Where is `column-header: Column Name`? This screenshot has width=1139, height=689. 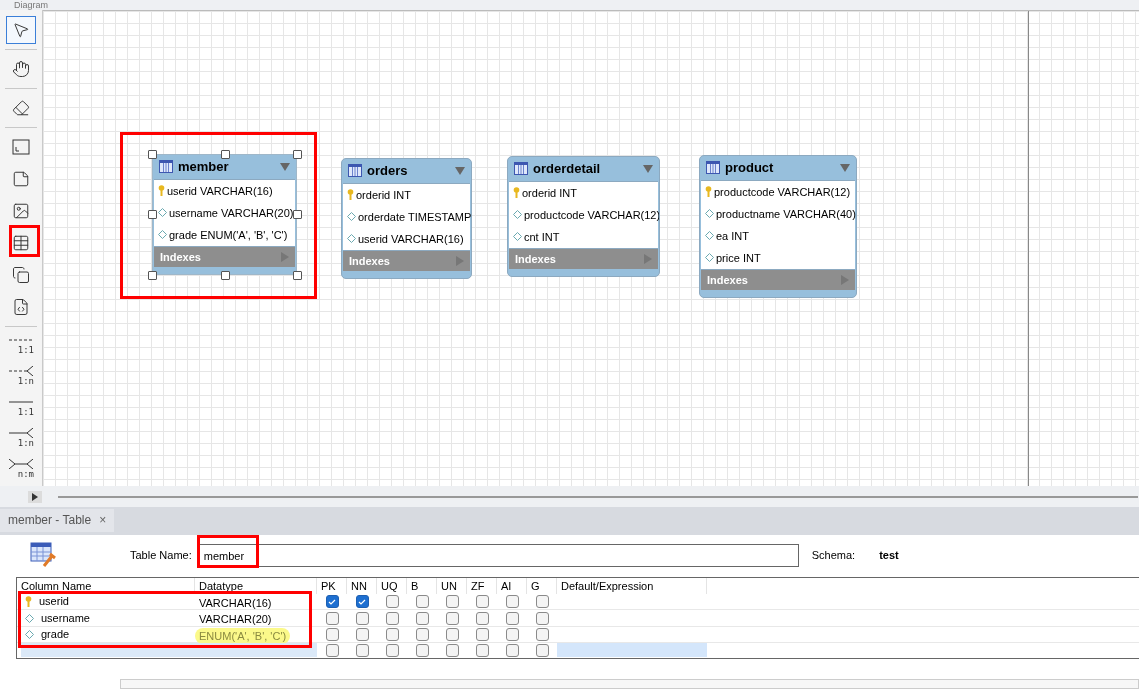
column-header: Column Name is located at coordinates (106, 586).